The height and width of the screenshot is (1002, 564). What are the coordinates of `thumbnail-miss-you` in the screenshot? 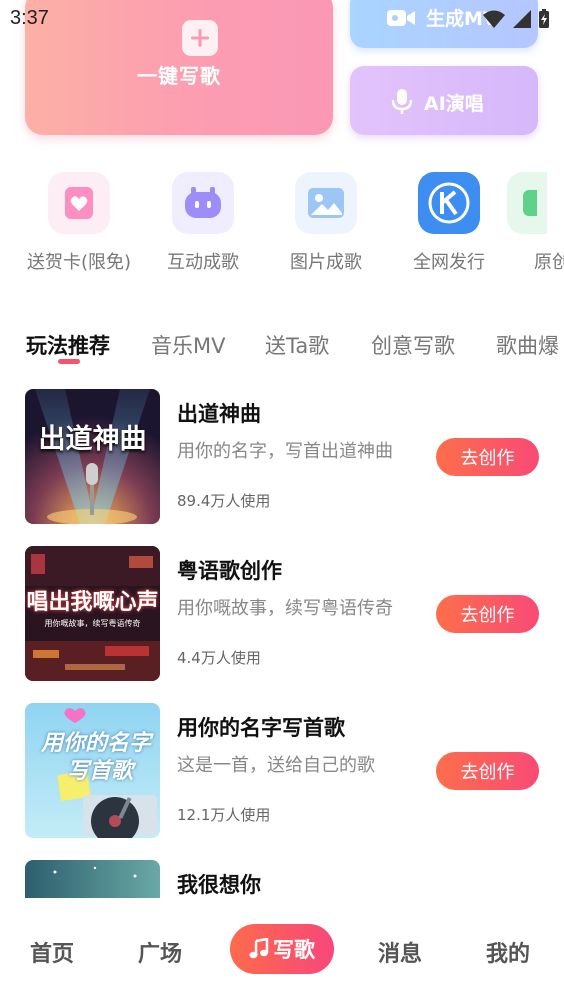 It's located at (92, 879).